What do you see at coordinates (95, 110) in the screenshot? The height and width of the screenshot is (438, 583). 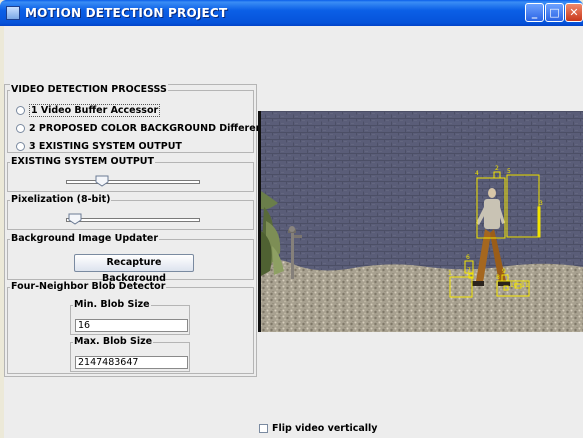 I see `radio-label: 1 Video Buffer Accessor` at bounding box center [95, 110].